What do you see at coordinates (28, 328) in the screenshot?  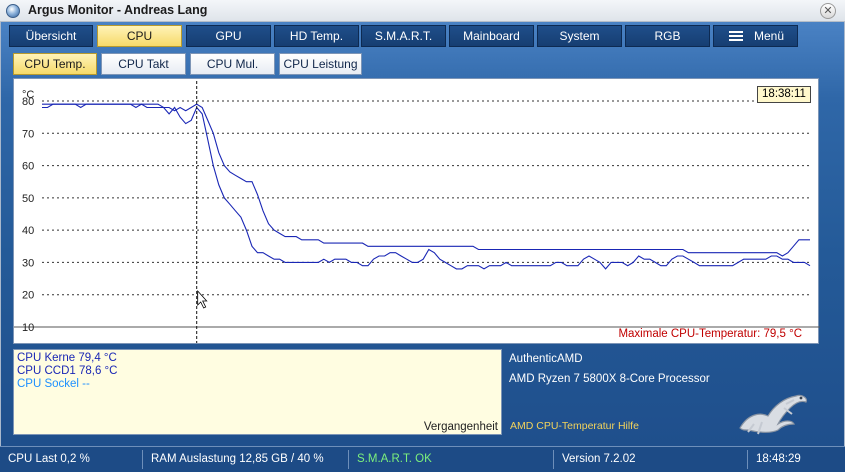 I see `y-tick-label: 10` at bounding box center [28, 328].